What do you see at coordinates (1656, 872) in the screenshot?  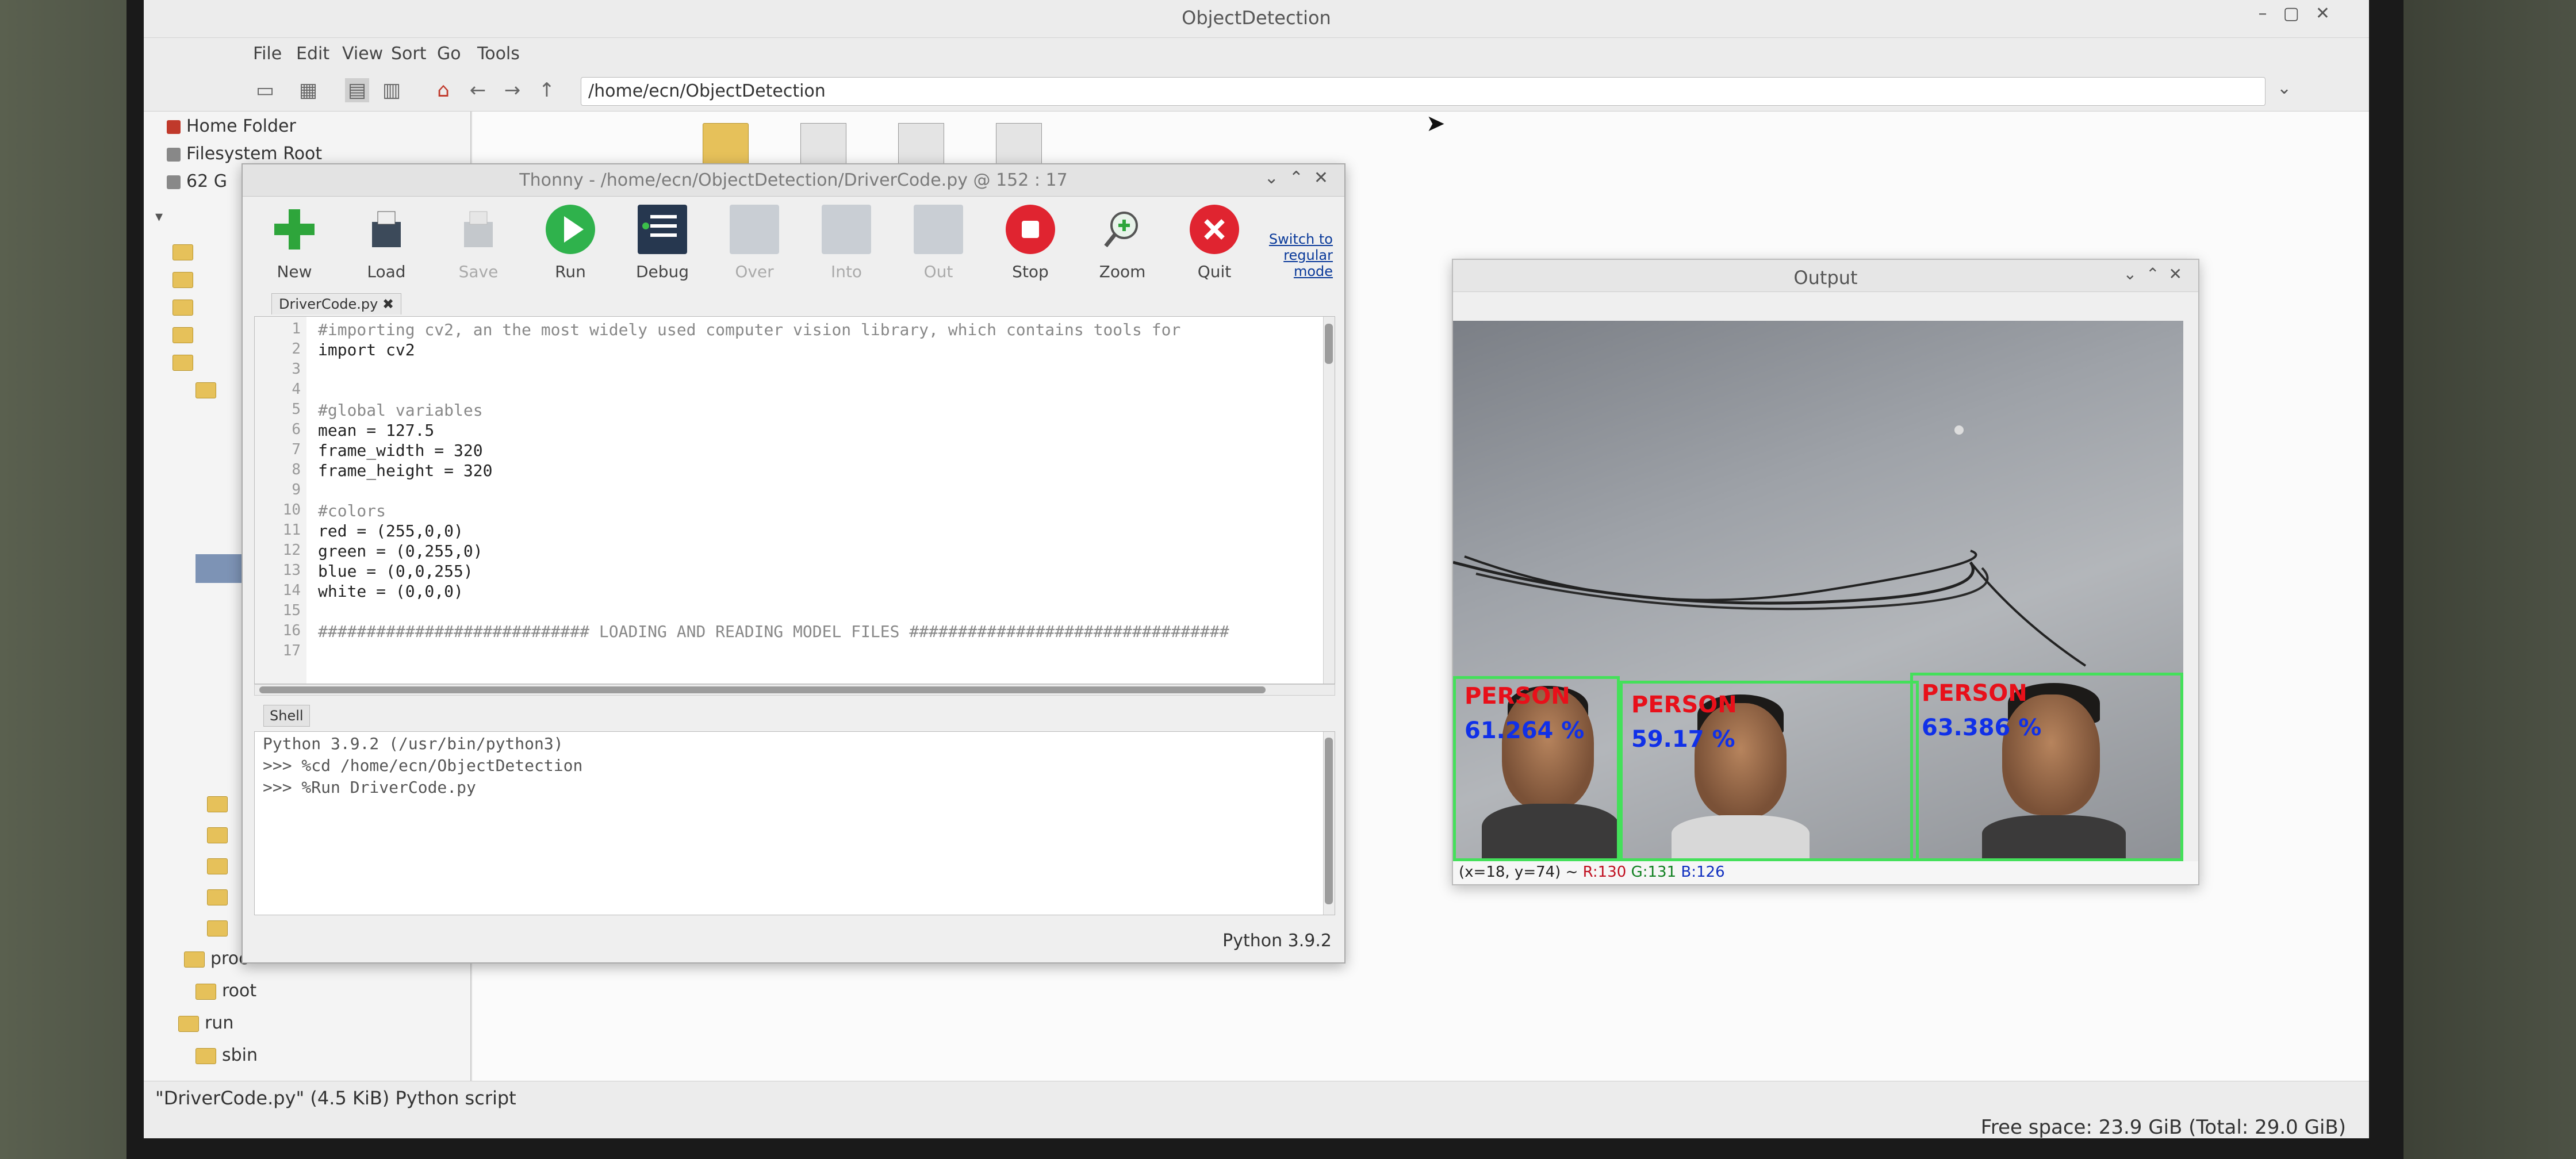 I see `pixel-info-segment: G:131` at bounding box center [1656, 872].